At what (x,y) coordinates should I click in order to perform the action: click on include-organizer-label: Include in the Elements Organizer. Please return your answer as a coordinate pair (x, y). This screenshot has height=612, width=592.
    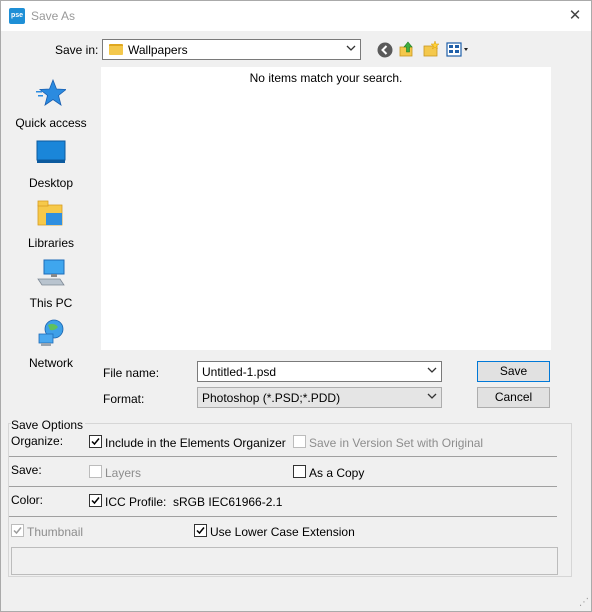
    Looking at the image, I should click on (195, 443).